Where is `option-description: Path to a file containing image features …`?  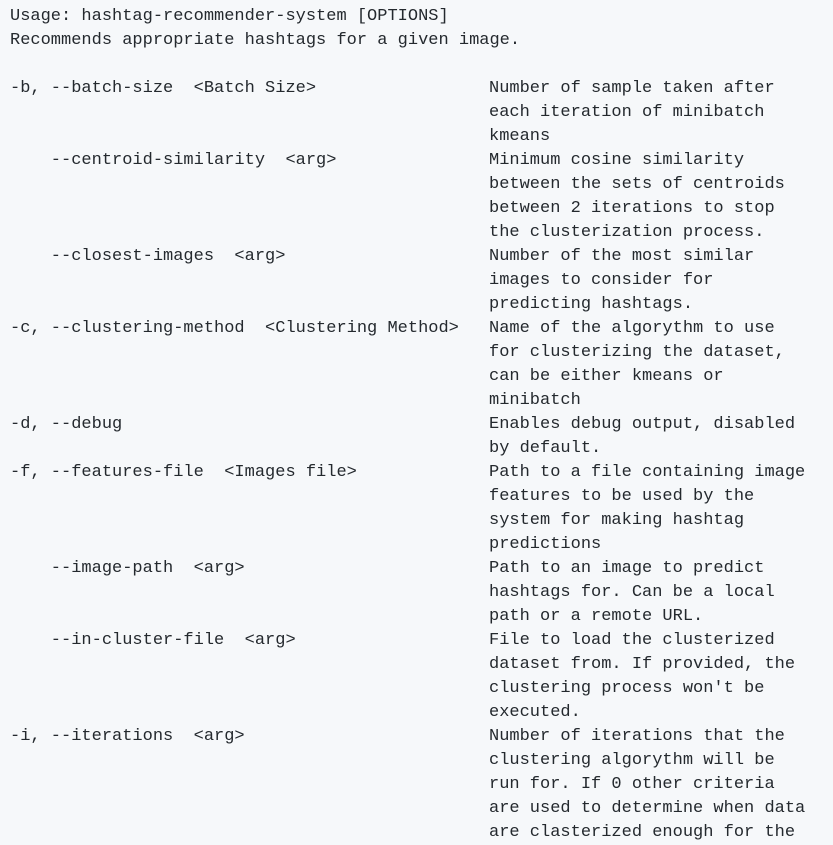
option-description: Path to a file containing image features … is located at coordinates (647, 509).